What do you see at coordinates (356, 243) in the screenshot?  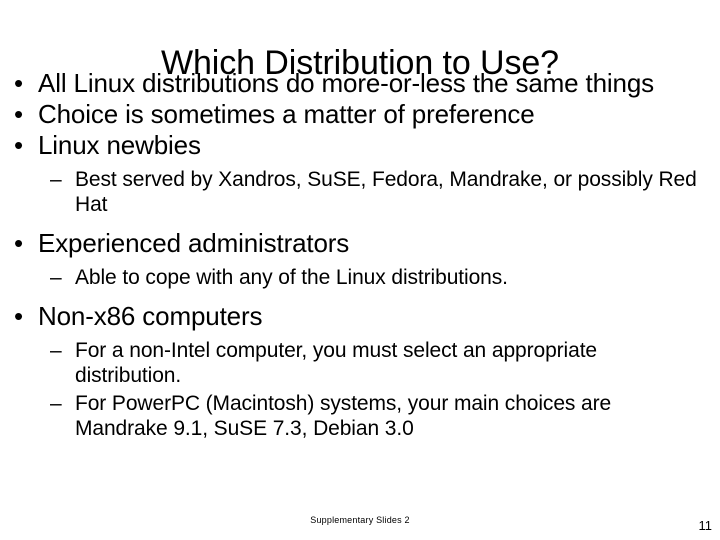 I see `bullet-item: • Experienced administrators` at bounding box center [356, 243].